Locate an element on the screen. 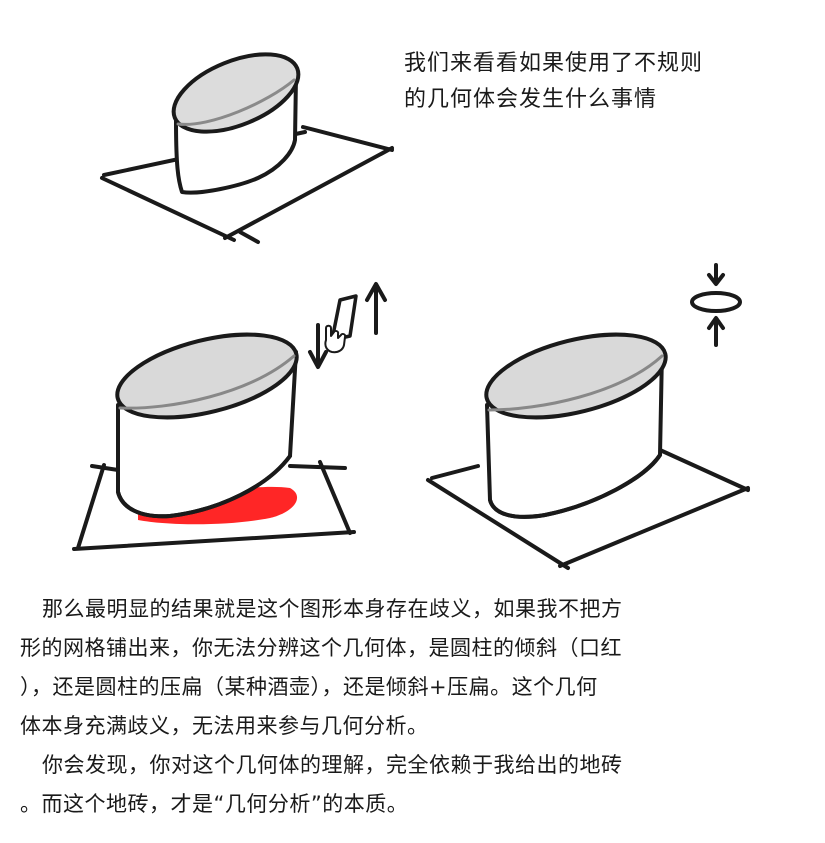  paragraph-2-line-1: 你会发现，你对这个几何体的理解，完全依赖于我给出的地砖 is located at coordinates (332, 765).